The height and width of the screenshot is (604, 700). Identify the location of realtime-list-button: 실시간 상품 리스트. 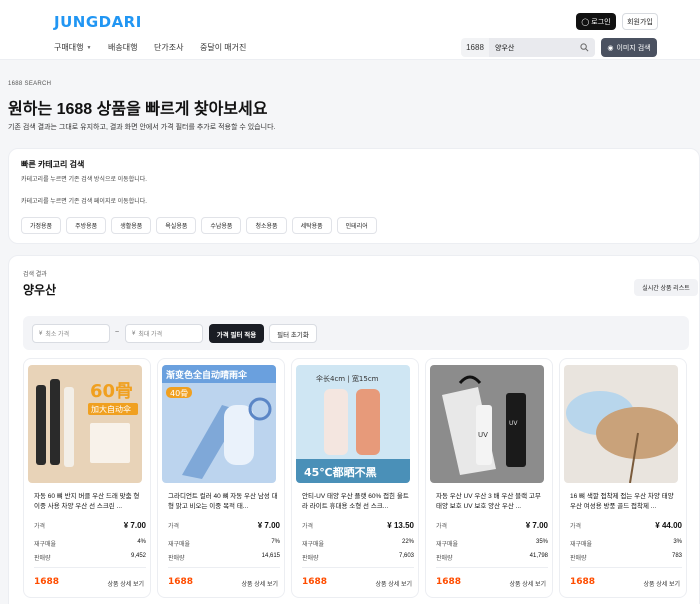
(666, 287).